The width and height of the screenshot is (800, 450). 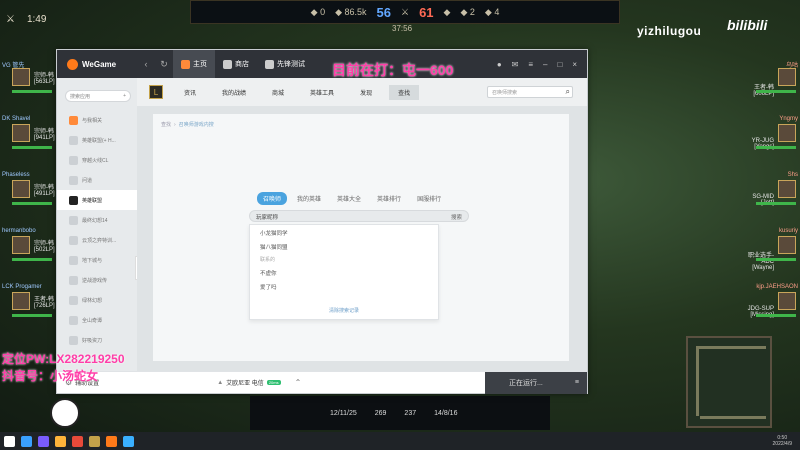 What do you see at coordinates (26, 441) in the screenshot?
I see `search-icon` at bounding box center [26, 441].